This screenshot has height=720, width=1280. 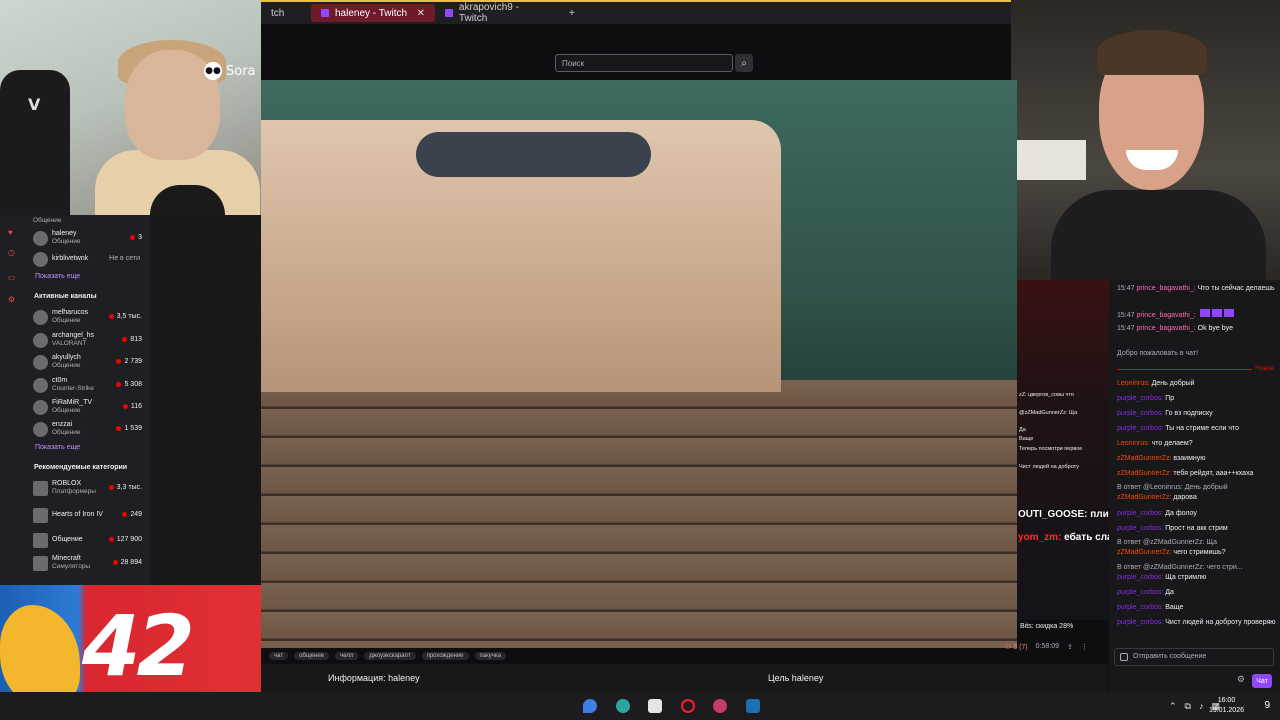 I want to click on sidebar-item-channel: ct0m Counter-Strike 5 308, so click(x=90, y=385).